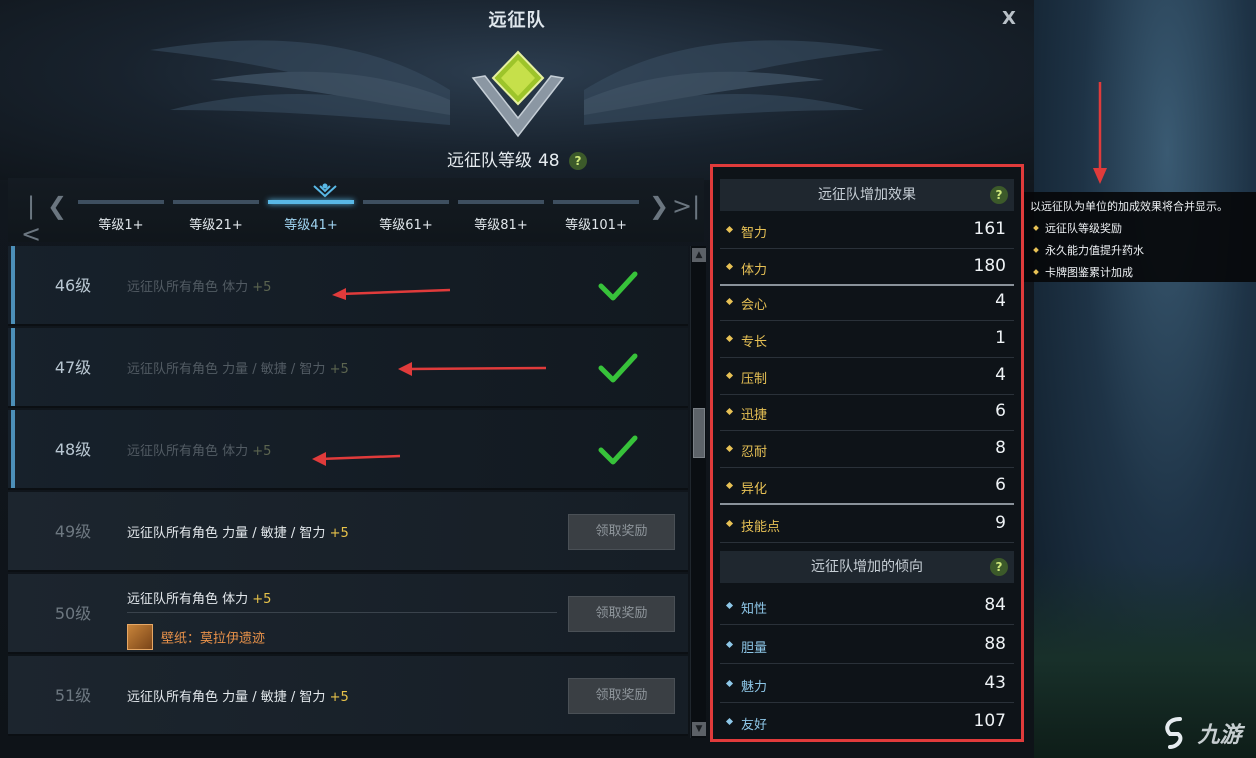 The width and height of the screenshot is (1256, 758). What do you see at coordinates (867, 685) in the screenshot?
I see `tendency-row: 魅力 43` at bounding box center [867, 685].